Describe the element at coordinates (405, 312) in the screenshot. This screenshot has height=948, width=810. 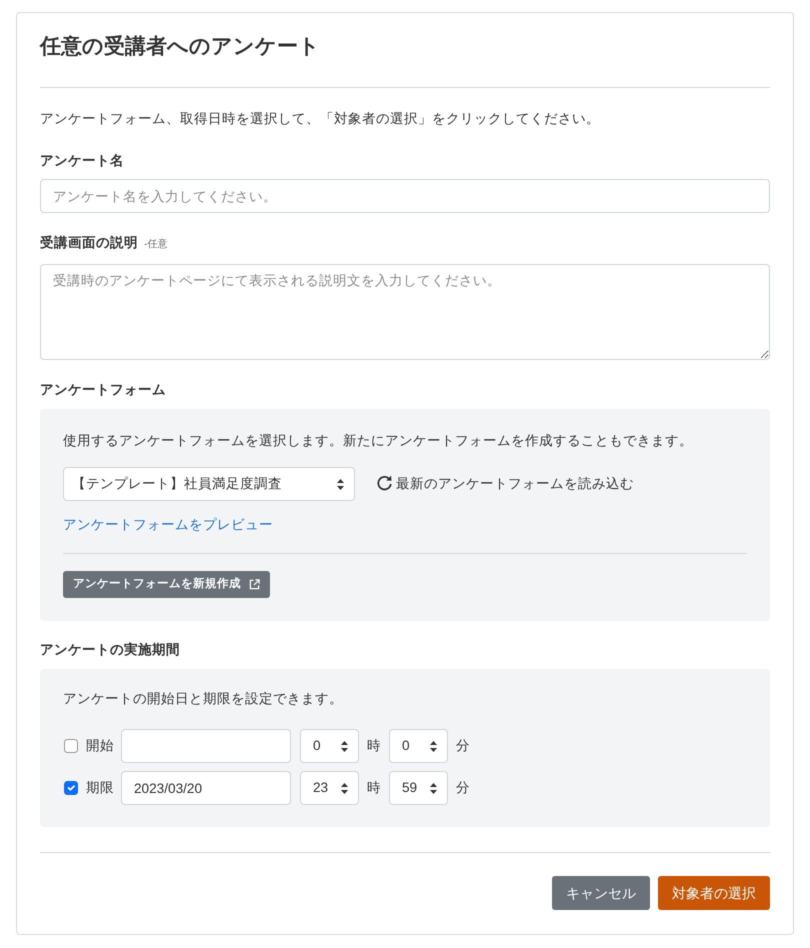
I see `textarea-field: 受講時のアンケートページにて表示される説明文を入力してください。` at that location.